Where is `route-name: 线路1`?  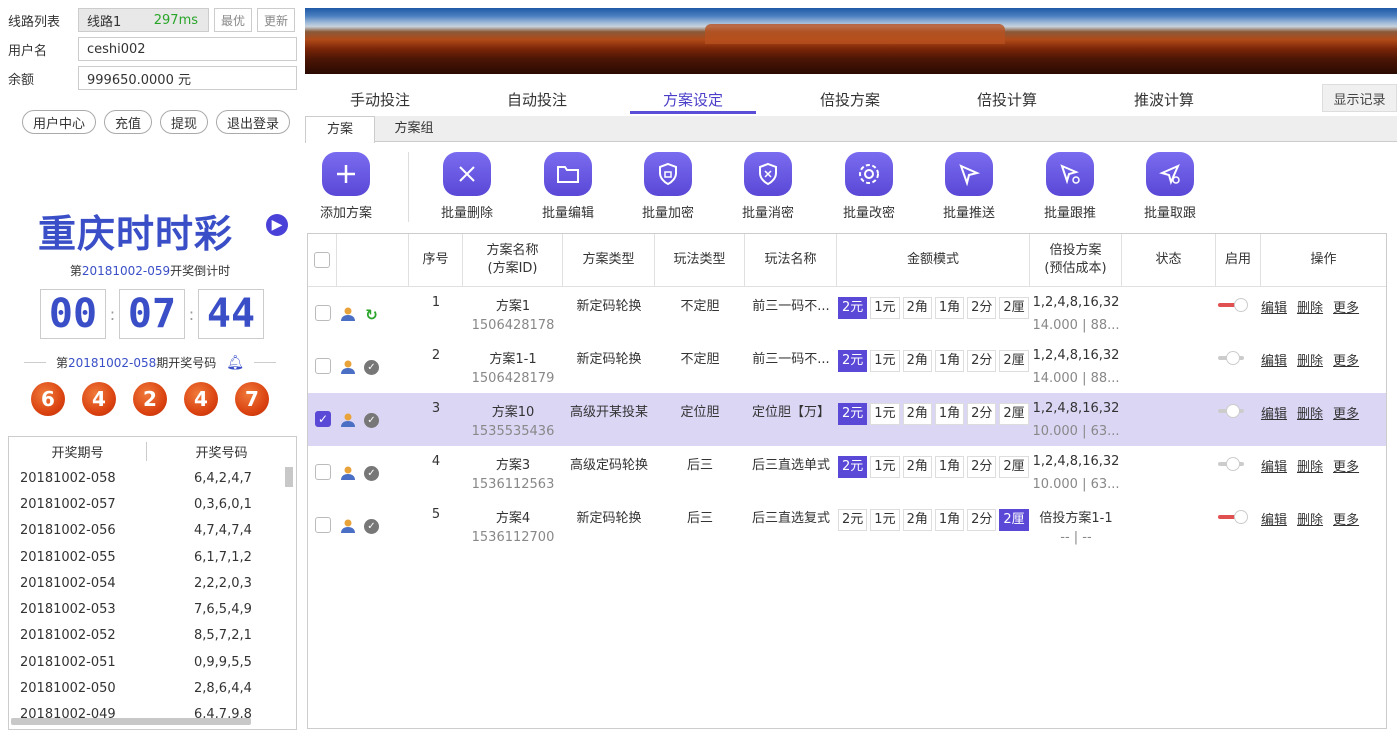
route-name: 线路1 is located at coordinates (104, 22).